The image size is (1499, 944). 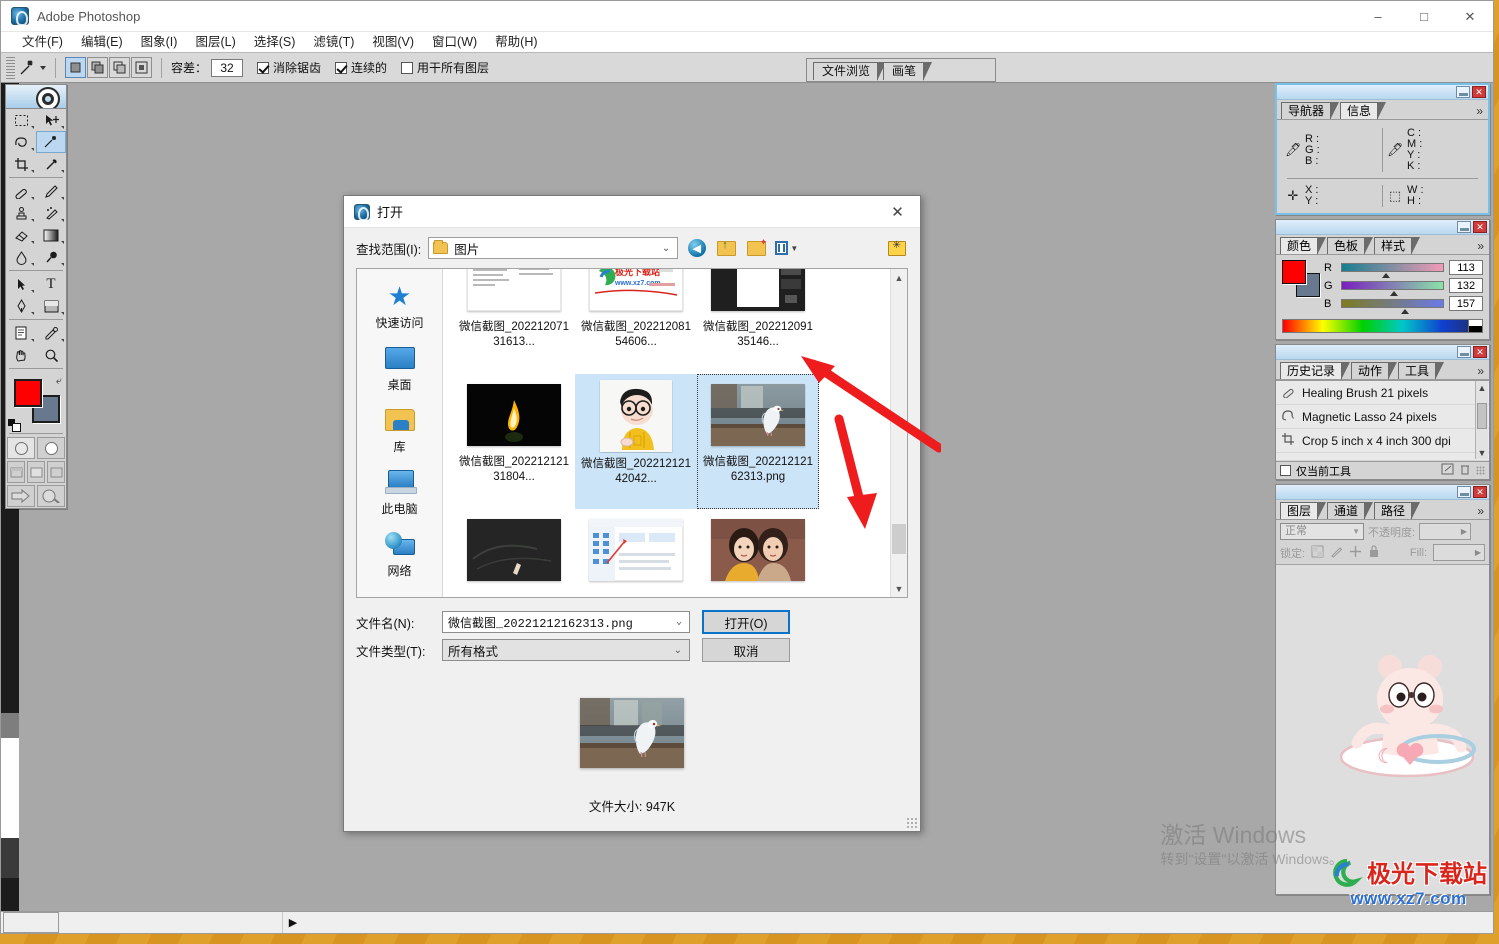 What do you see at coordinates (1447, 470) in the screenshot?
I see `new-preset-icon` at bounding box center [1447, 470].